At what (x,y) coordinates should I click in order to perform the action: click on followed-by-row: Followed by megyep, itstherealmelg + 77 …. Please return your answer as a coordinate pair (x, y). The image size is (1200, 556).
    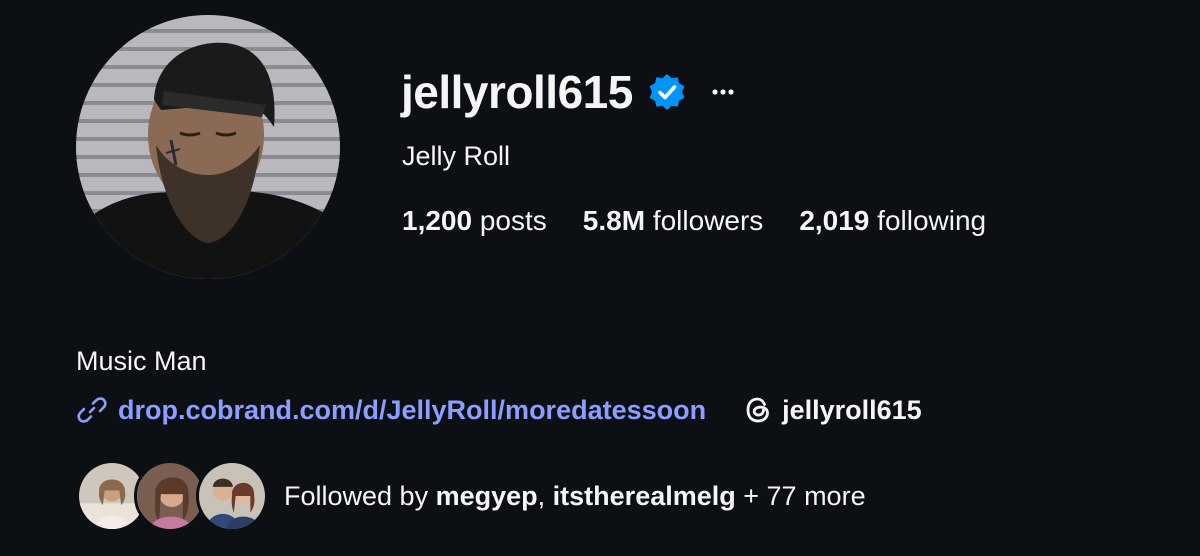
    Looking at the image, I should click on (471, 496).